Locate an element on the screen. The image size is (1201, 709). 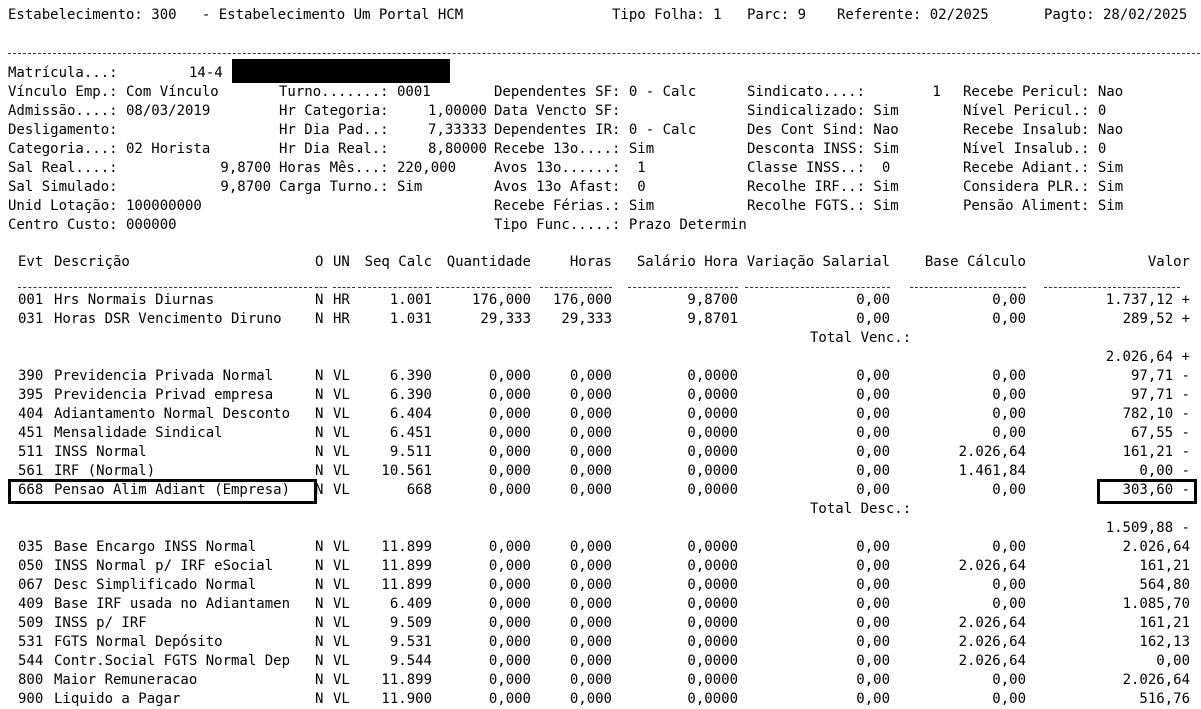
table-cell-valor: 516,76 is located at coordinates (1164, 699).